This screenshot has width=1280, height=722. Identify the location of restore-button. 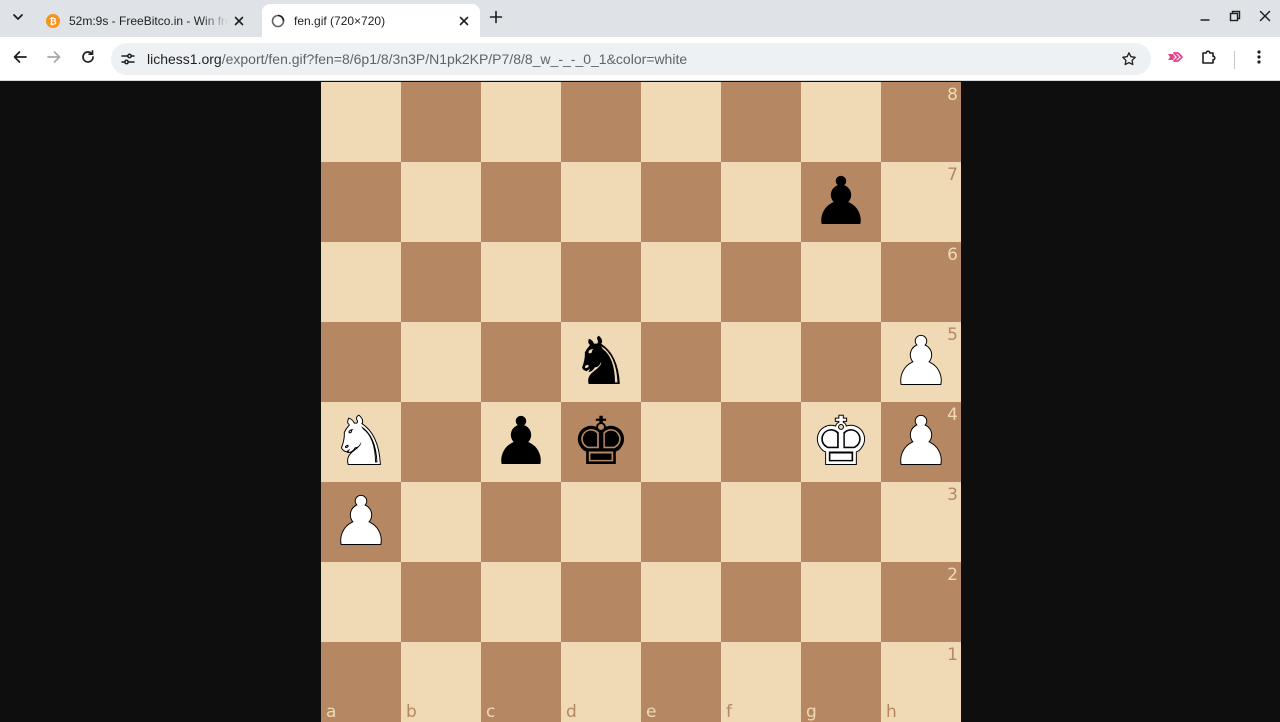
(1235, 18).